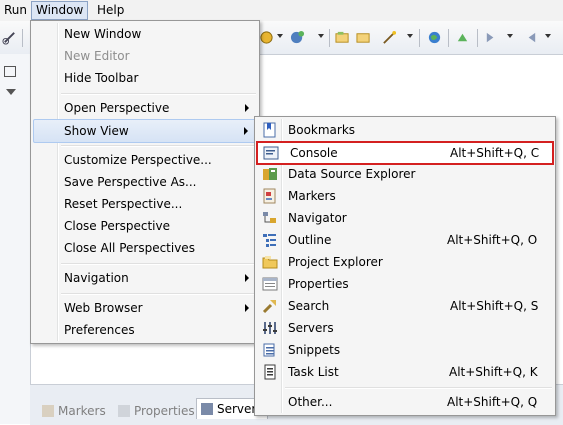 This screenshot has height=425, width=563. What do you see at coordinates (145, 131) in the screenshot?
I see `menu-item-show-view: Show View` at bounding box center [145, 131].